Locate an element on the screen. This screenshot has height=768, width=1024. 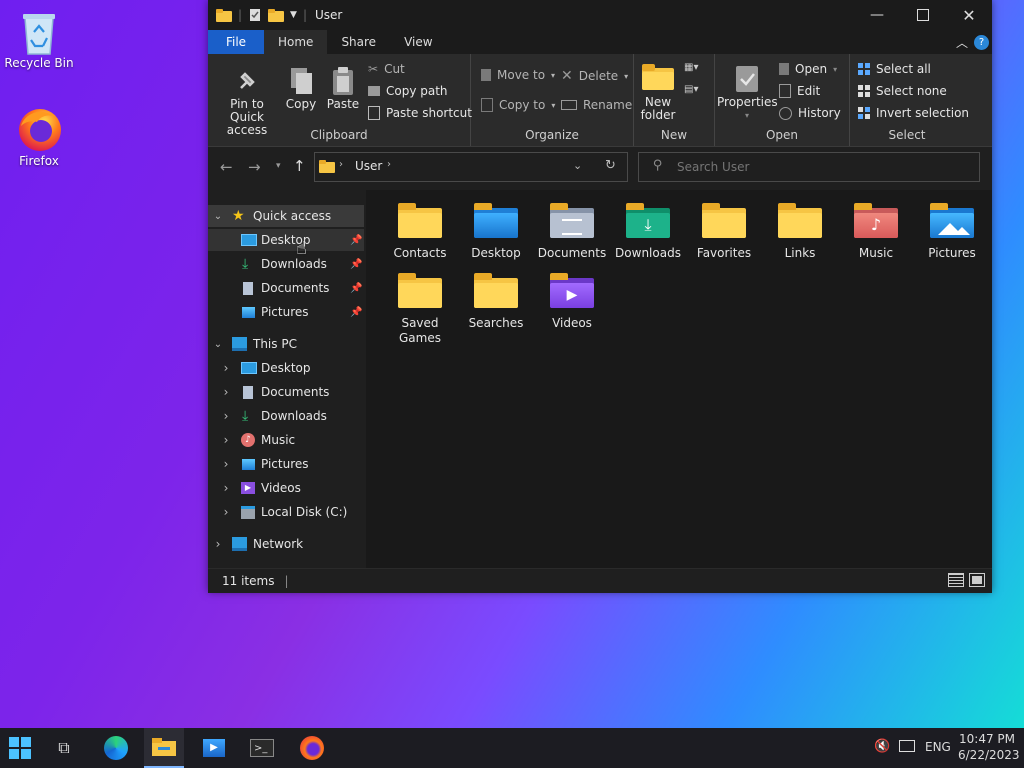
folder-icon is located at coordinates (420, 220).